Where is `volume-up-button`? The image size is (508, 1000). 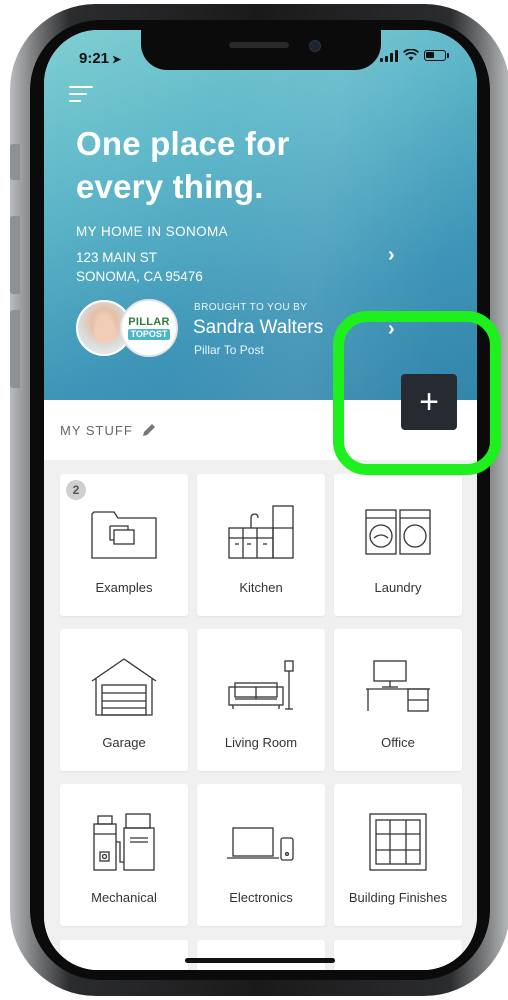
volume-up-button is located at coordinates (15, 255).